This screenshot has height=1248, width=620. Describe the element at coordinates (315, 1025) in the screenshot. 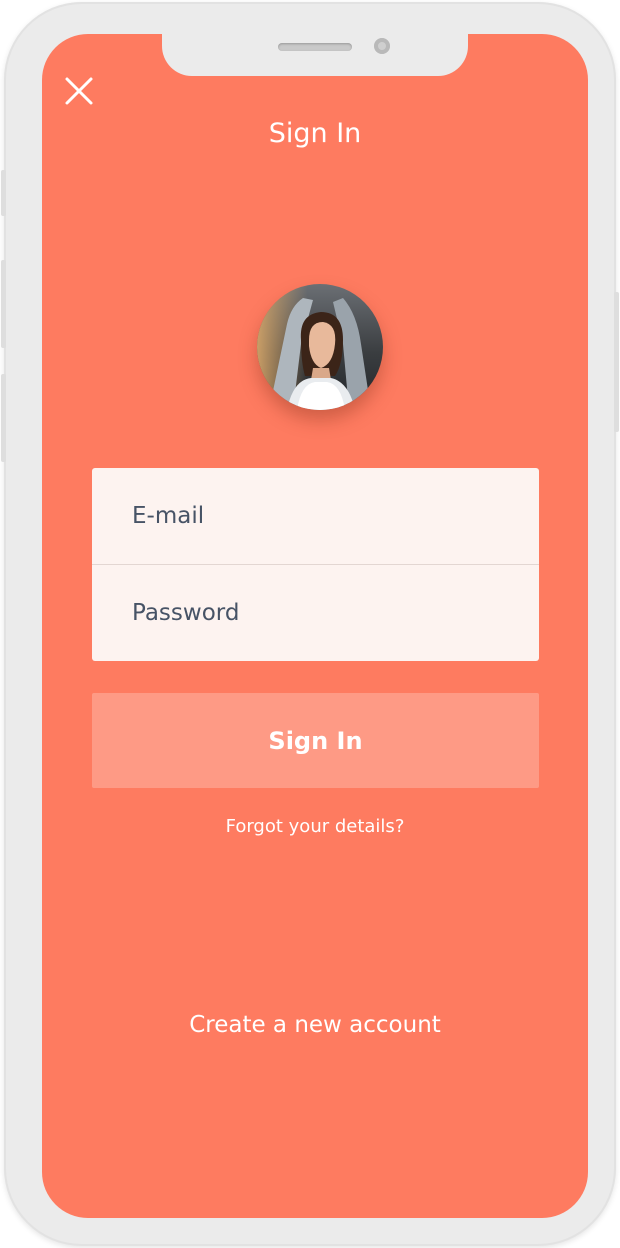

I see `create-account-link: Create a new account` at that location.